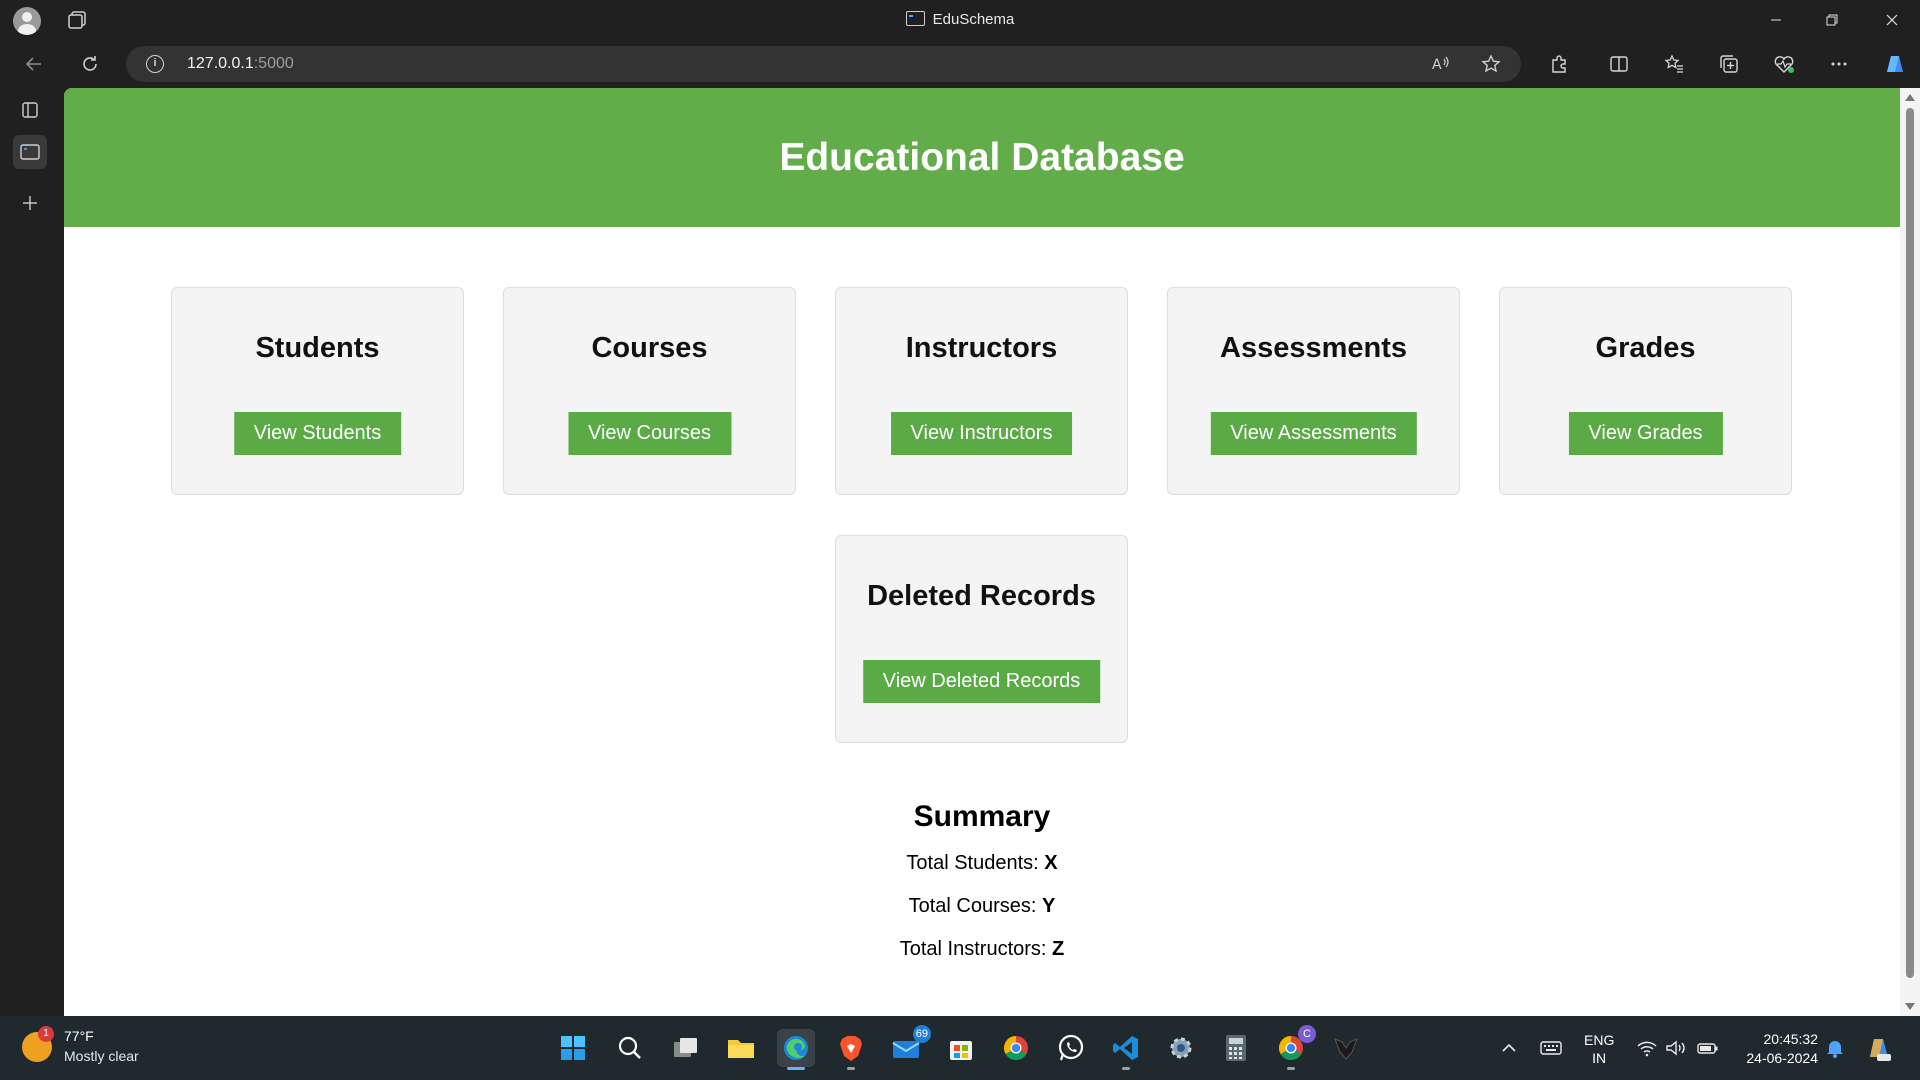  I want to click on vertical-tab-strip, so click(32, 552).